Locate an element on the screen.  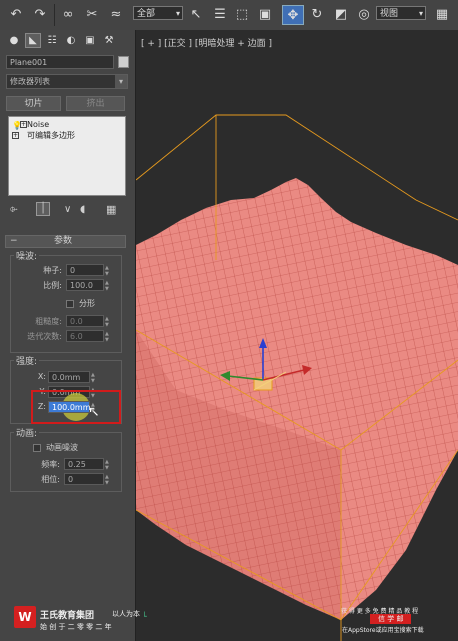
phase-label: 相位: is located at coordinates (50, 479).